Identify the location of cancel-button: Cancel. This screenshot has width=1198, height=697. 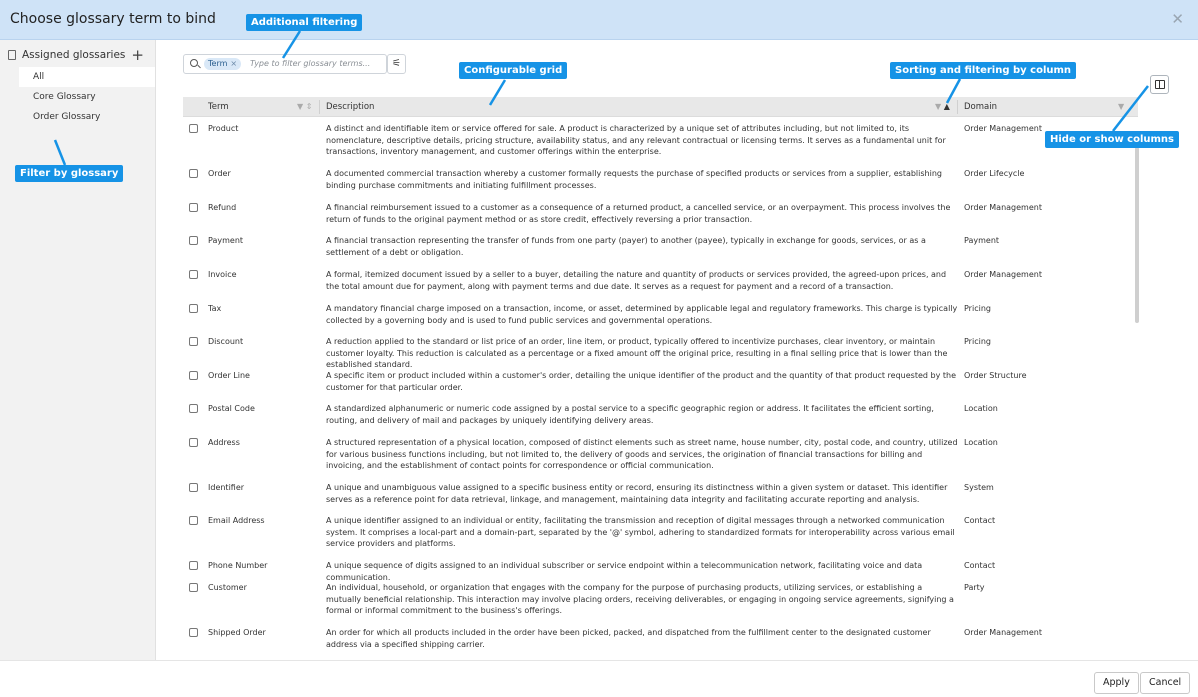
(1165, 683).